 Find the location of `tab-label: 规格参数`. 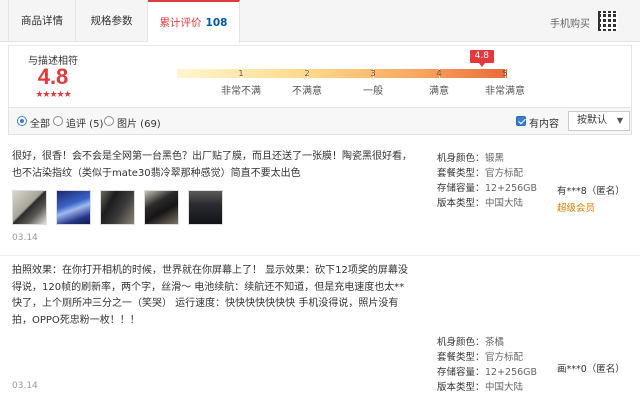

tab-label: 规格参数 is located at coordinates (111, 21).